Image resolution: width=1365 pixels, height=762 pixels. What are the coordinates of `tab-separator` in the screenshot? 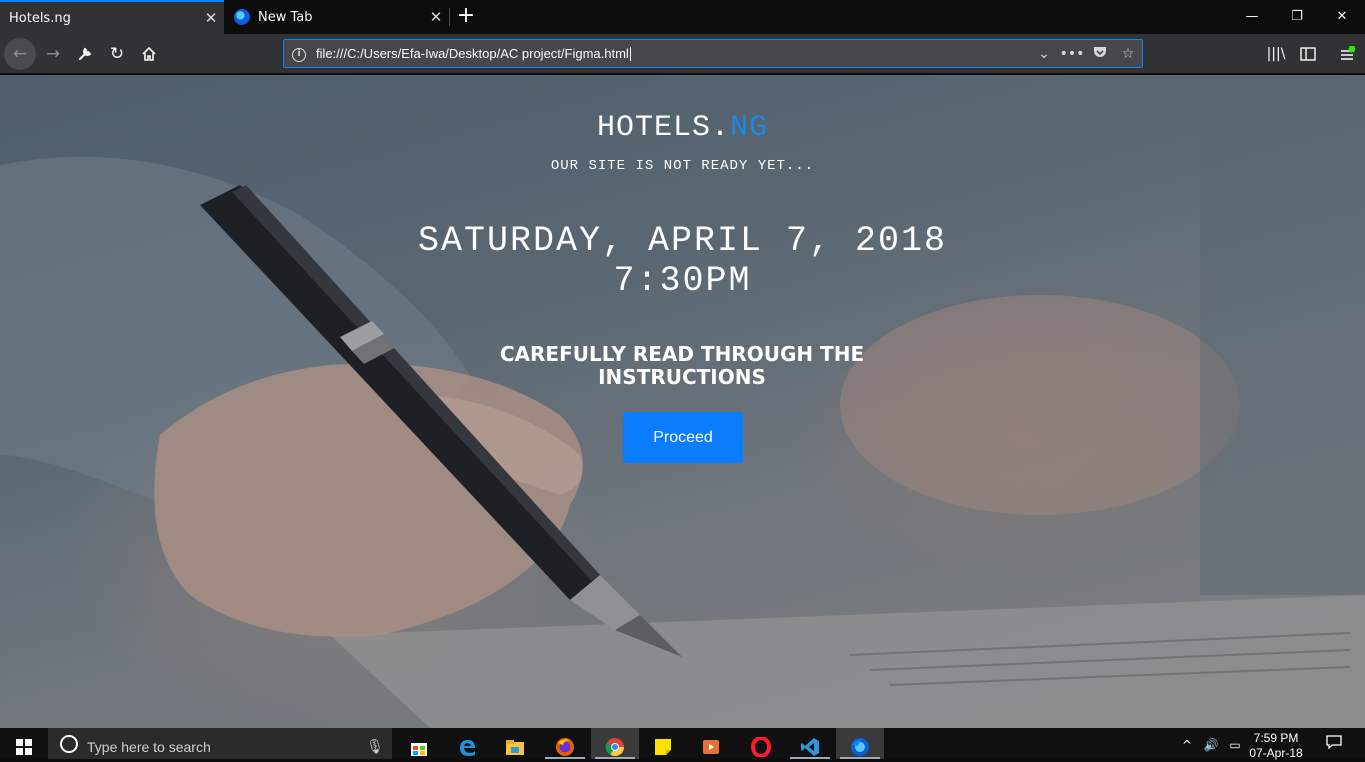 It's located at (449, 17).